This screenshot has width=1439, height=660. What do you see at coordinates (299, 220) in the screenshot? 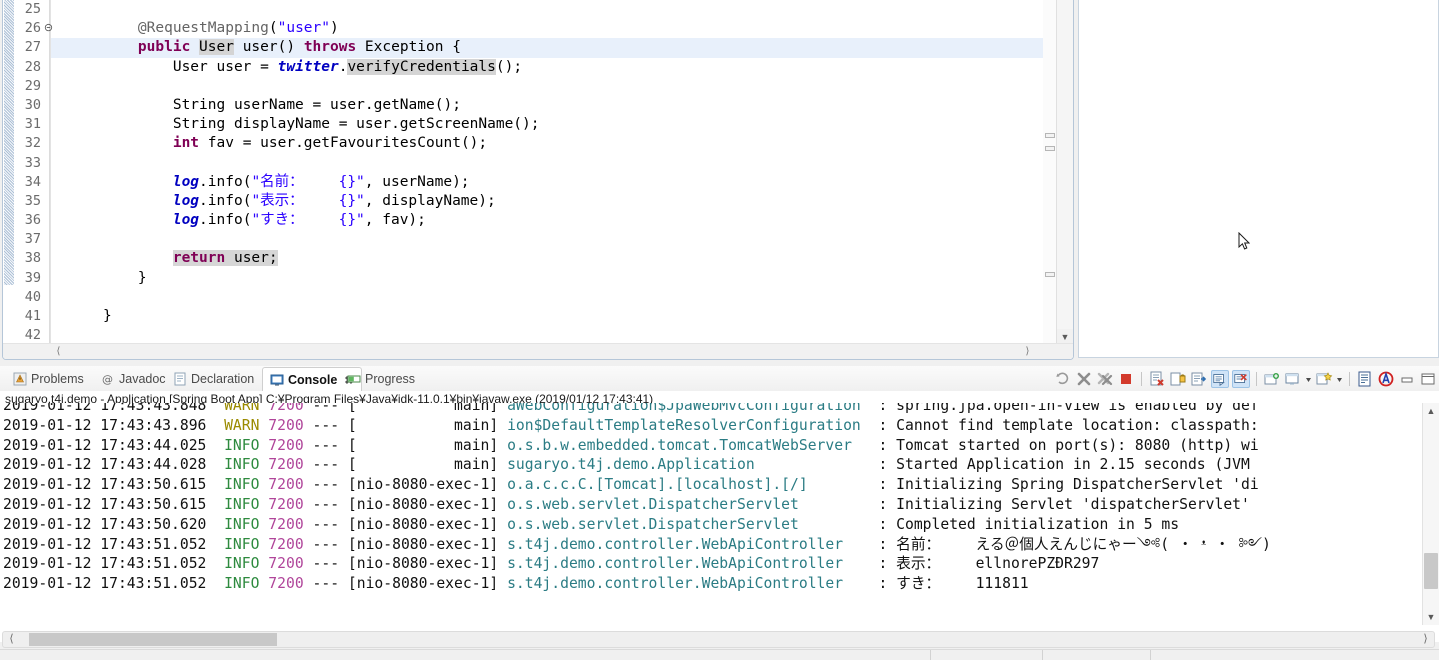
I see `code-text: log.info("すき： {}", fav);` at bounding box center [299, 220].